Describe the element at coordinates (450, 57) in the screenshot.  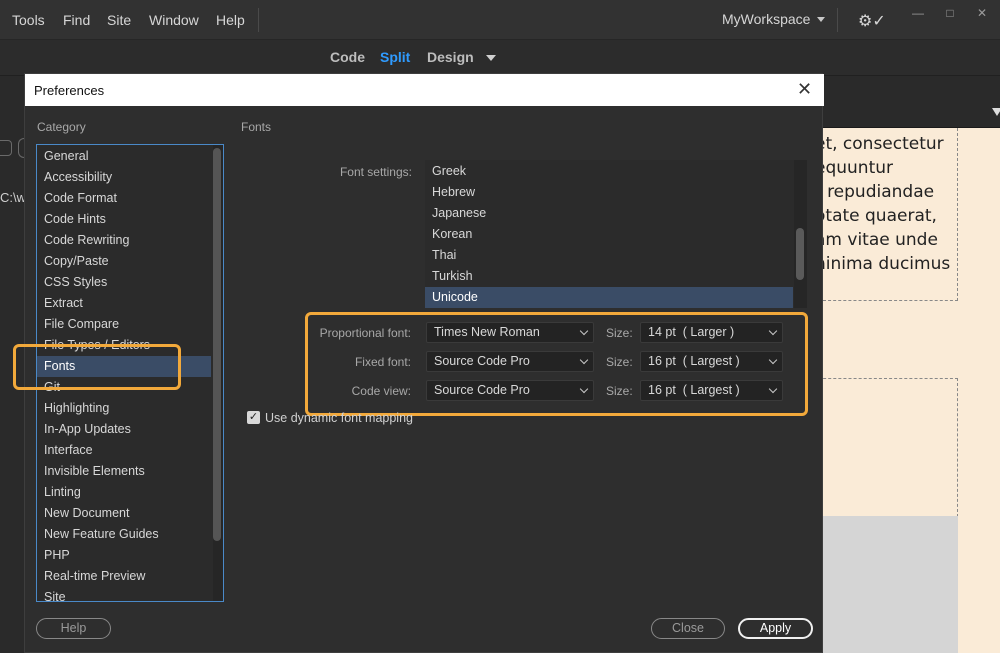
I see `tab-design: Design` at that location.